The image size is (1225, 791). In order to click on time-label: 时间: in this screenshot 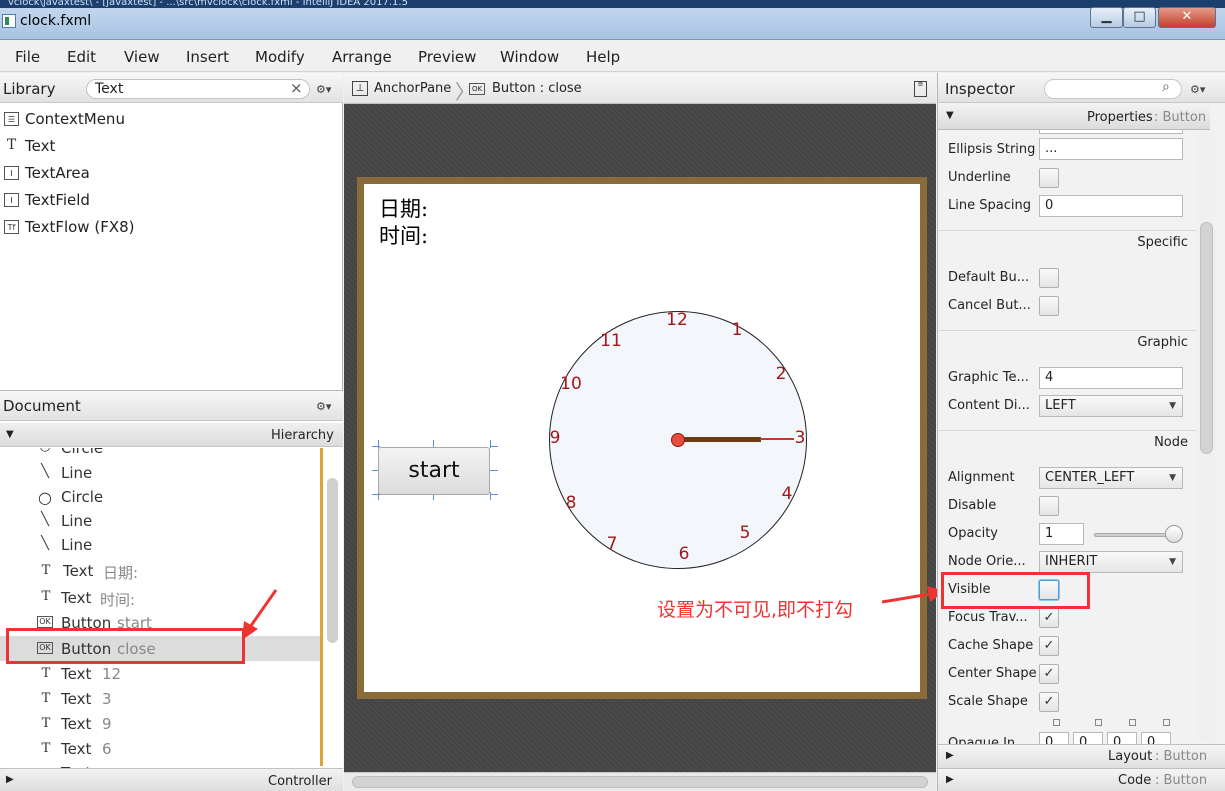, I will do `click(403, 235)`.